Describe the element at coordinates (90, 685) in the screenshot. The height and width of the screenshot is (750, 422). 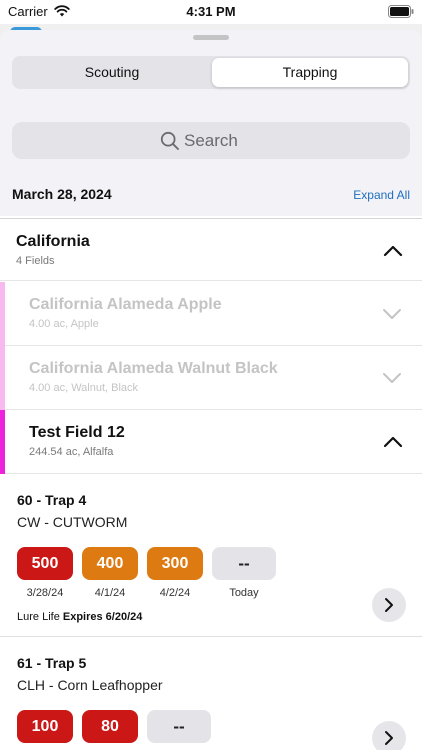
I see `trap-pest: CLH - Corn Leafhopper` at that location.